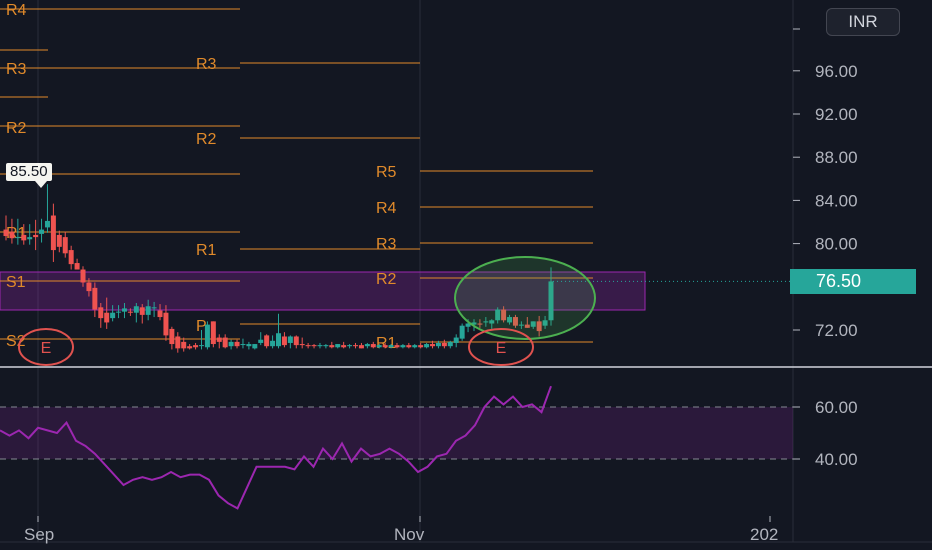  Describe the element at coordinates (764, 534) in the screenshot. I see `time-tick-label: 202` at that location.